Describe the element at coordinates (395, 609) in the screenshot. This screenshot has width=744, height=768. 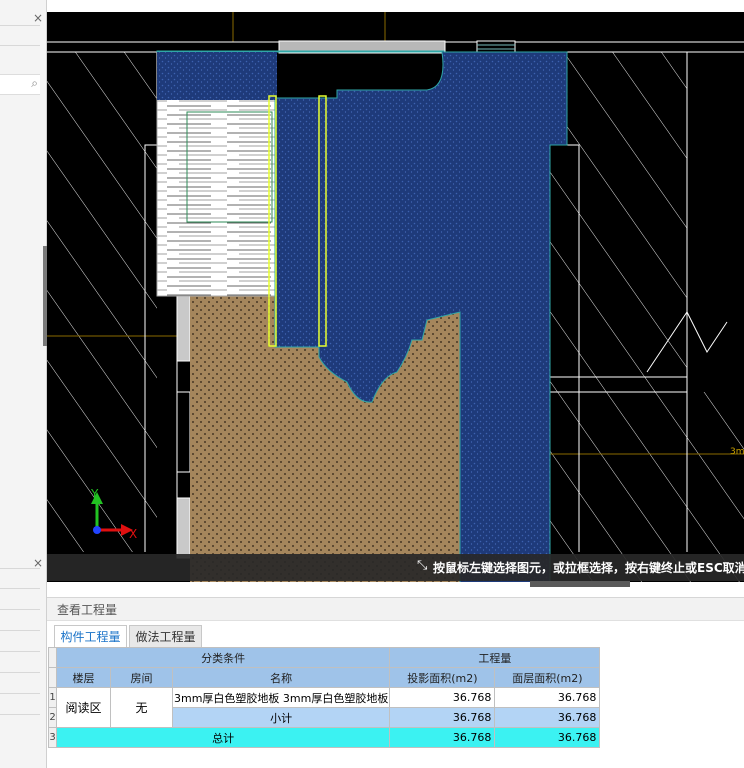
I see `quantity-panel-header: 查看工程量` at that location.